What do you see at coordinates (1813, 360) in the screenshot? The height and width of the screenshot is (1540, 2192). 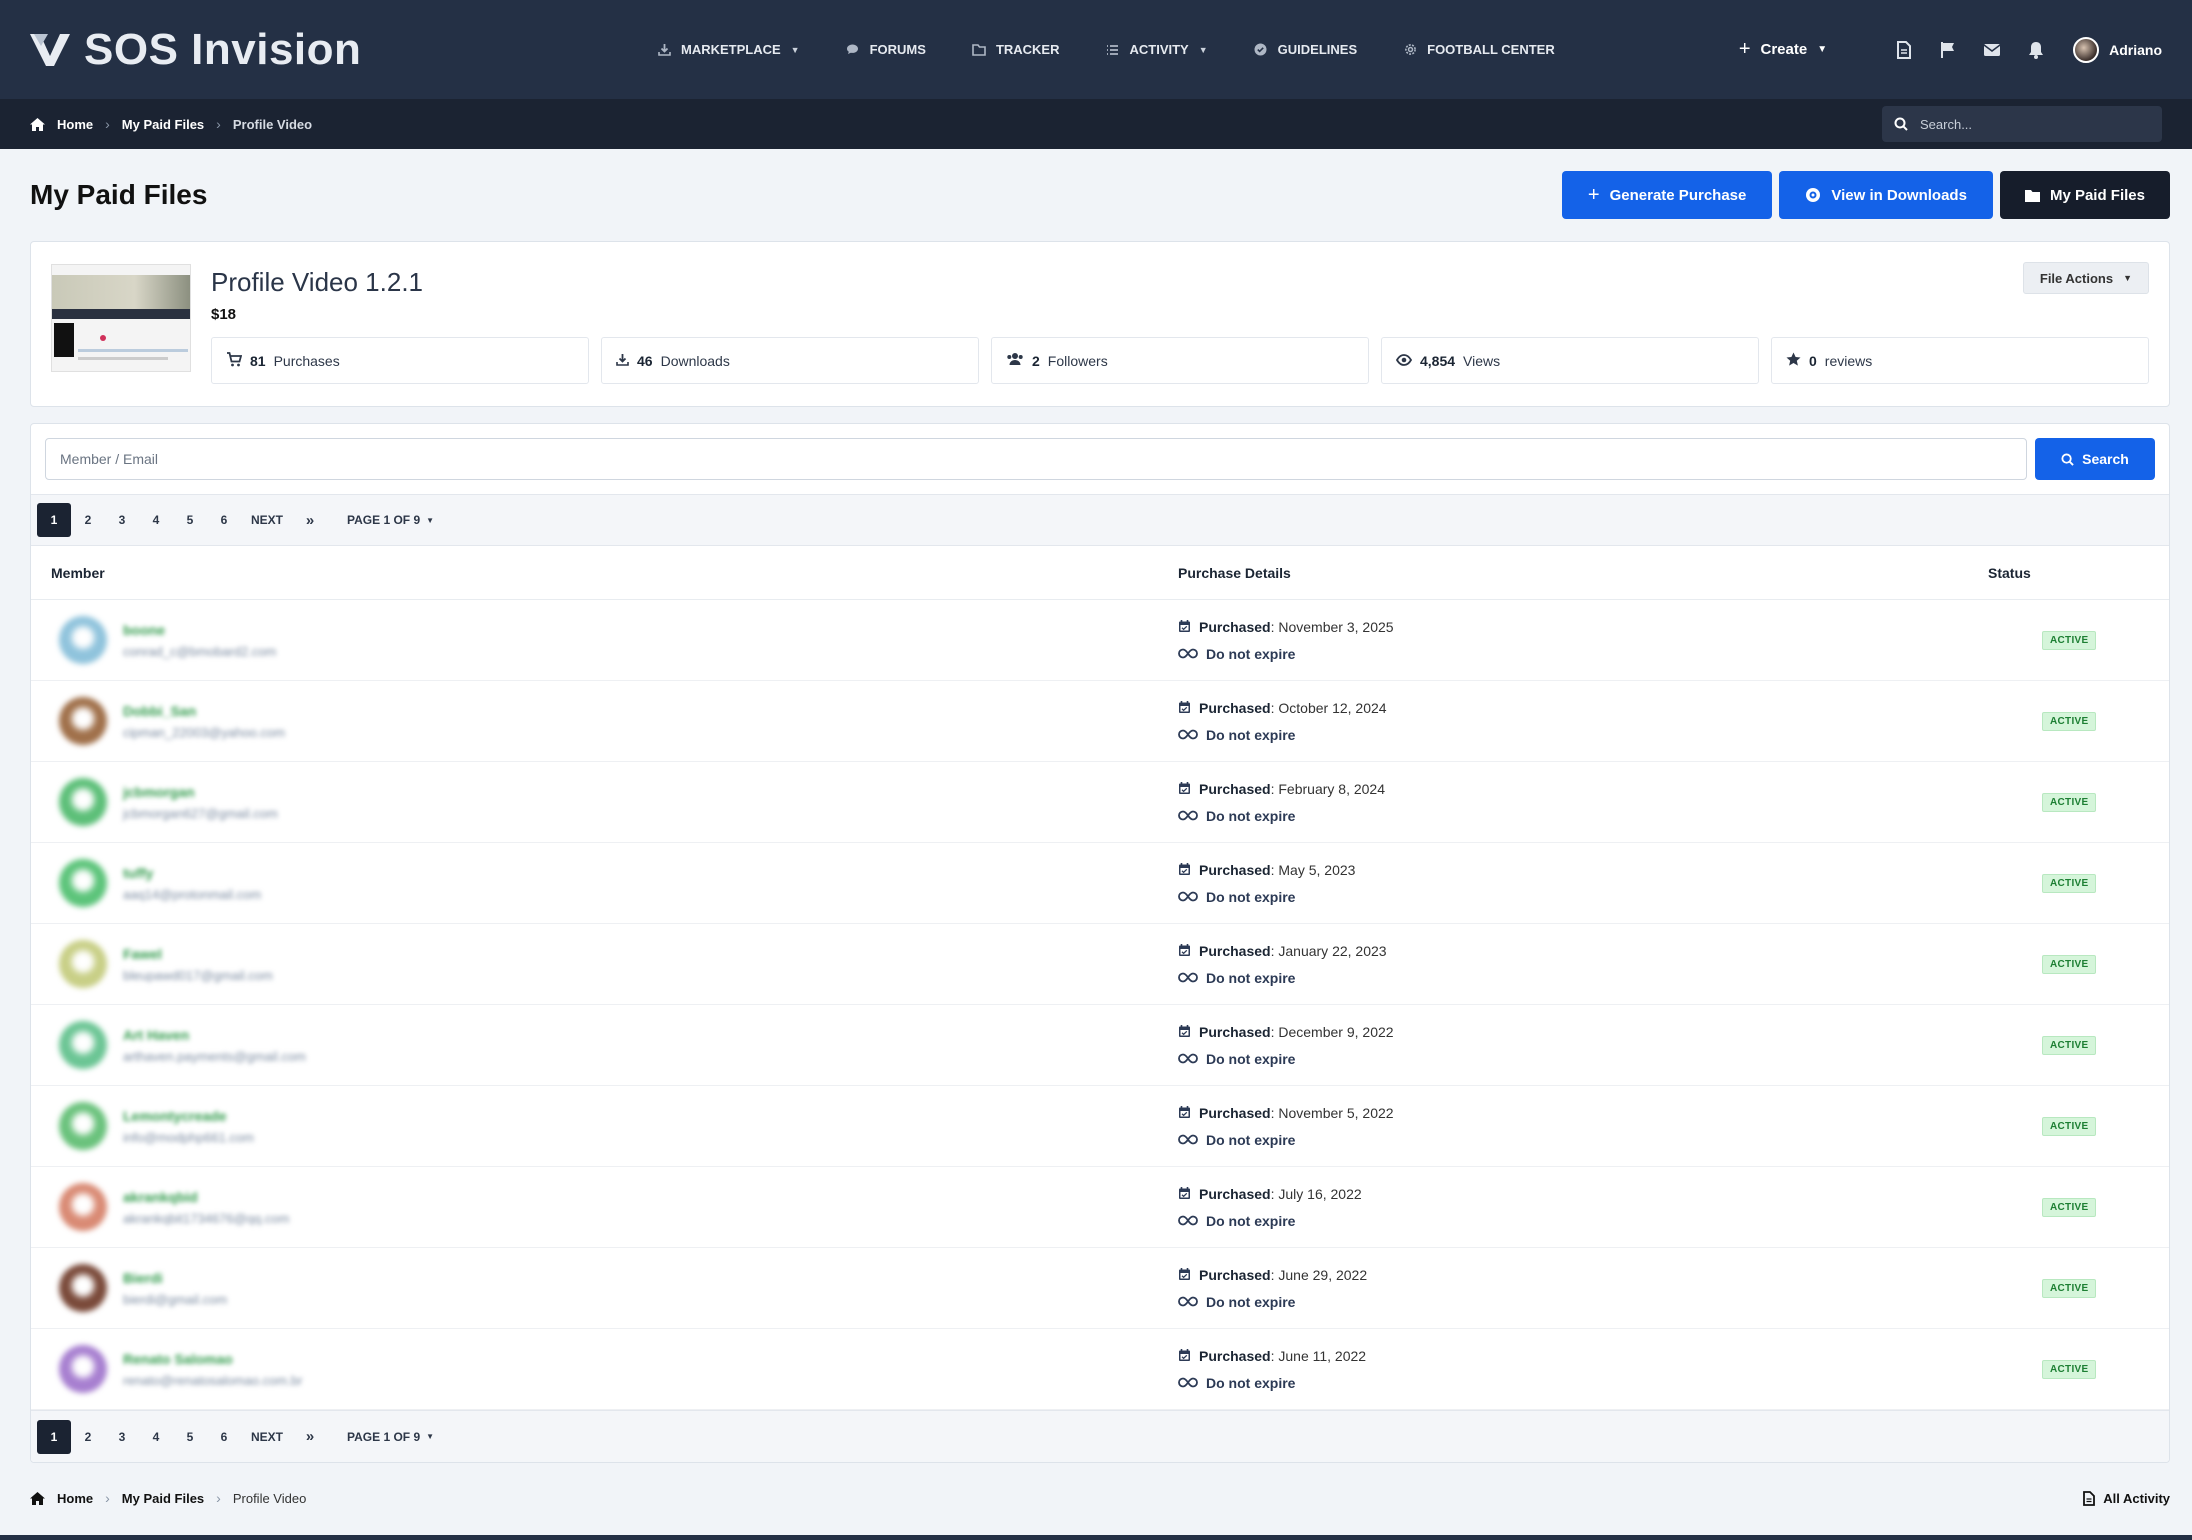 I see `stat-value: 0` at bounding box center [1813, 360].